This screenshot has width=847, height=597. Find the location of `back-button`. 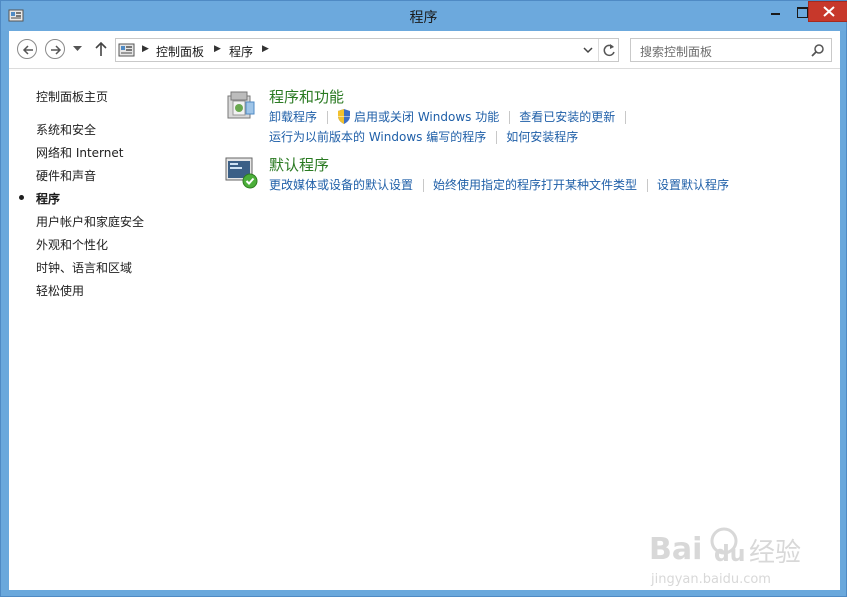

back-button is located at coordinates (27, 49).